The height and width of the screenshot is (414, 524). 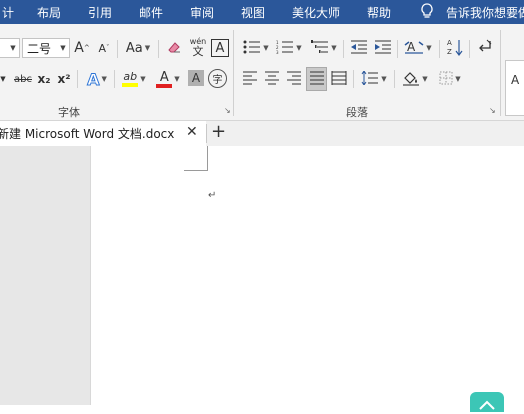 What do you see at coordinates (207, 158) in the screenshot?
I see `margin-corner-mark` at bounding box center [207, 158].